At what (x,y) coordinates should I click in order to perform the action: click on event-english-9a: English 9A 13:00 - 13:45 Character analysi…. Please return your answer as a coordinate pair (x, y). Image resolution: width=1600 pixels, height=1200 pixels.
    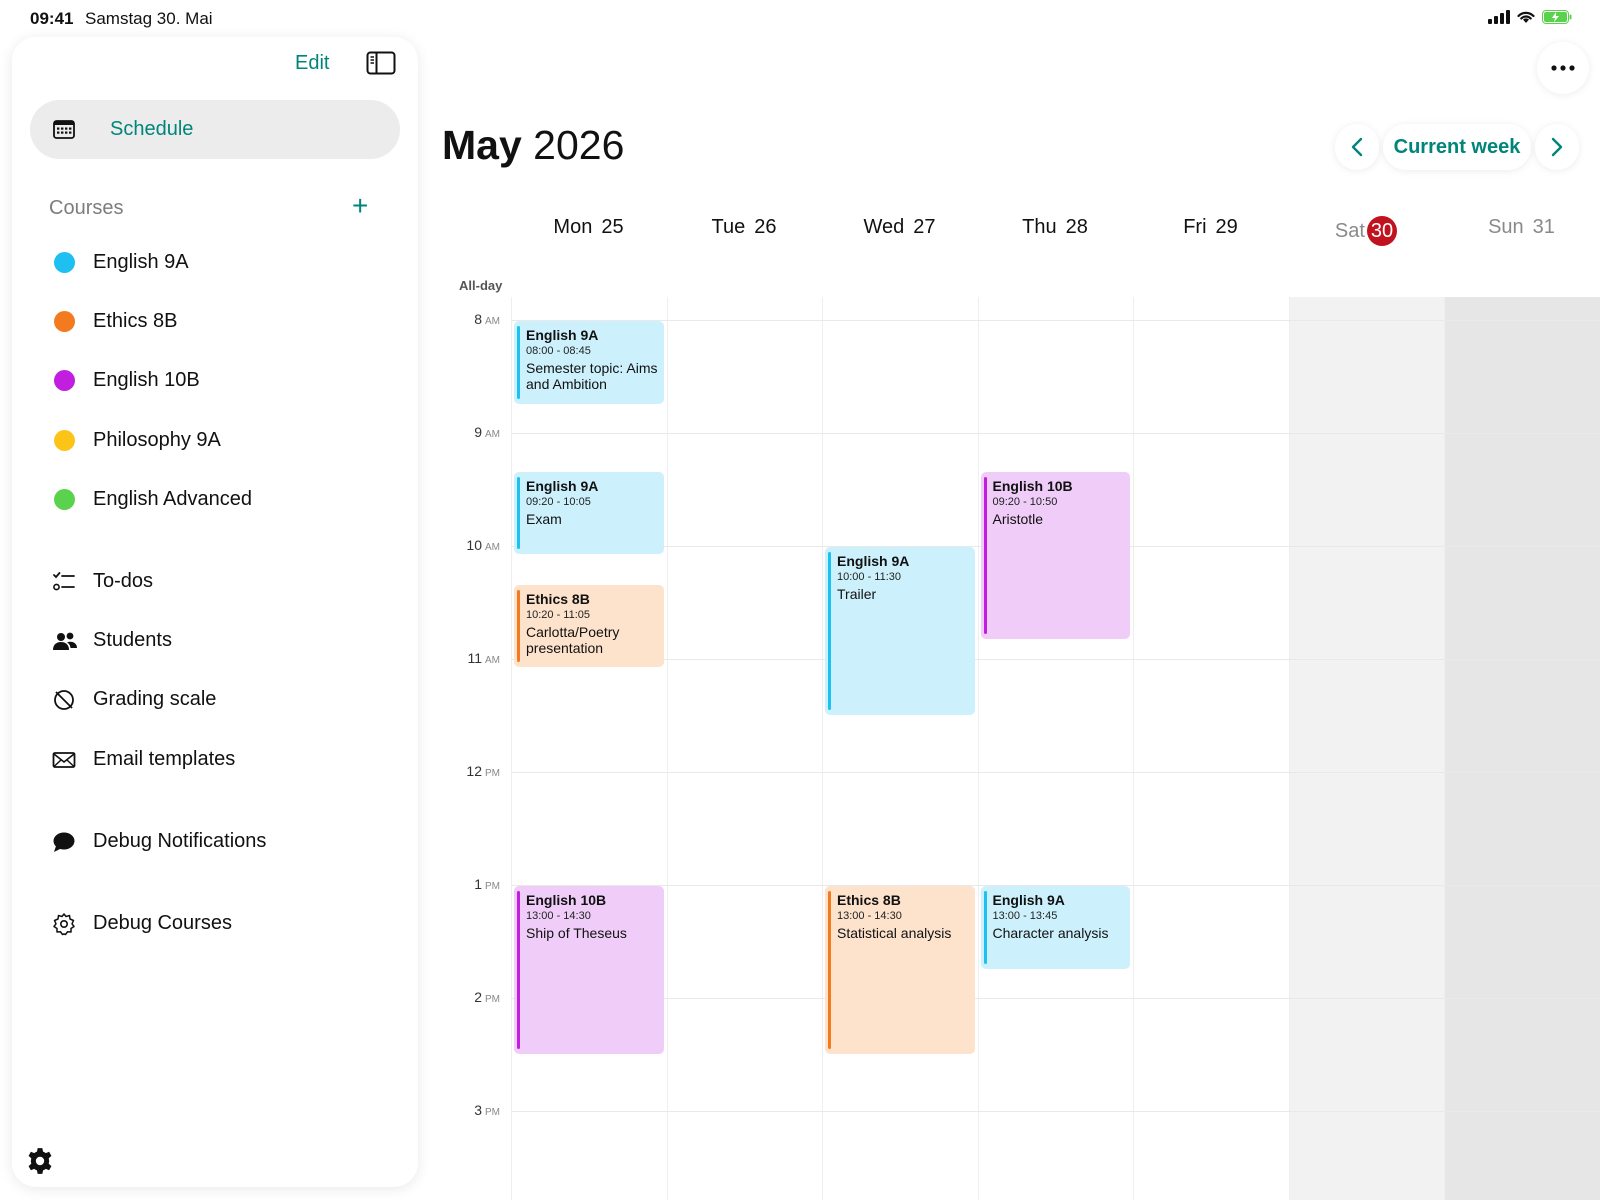
    Looking at the image, I should click on (1055, 927).